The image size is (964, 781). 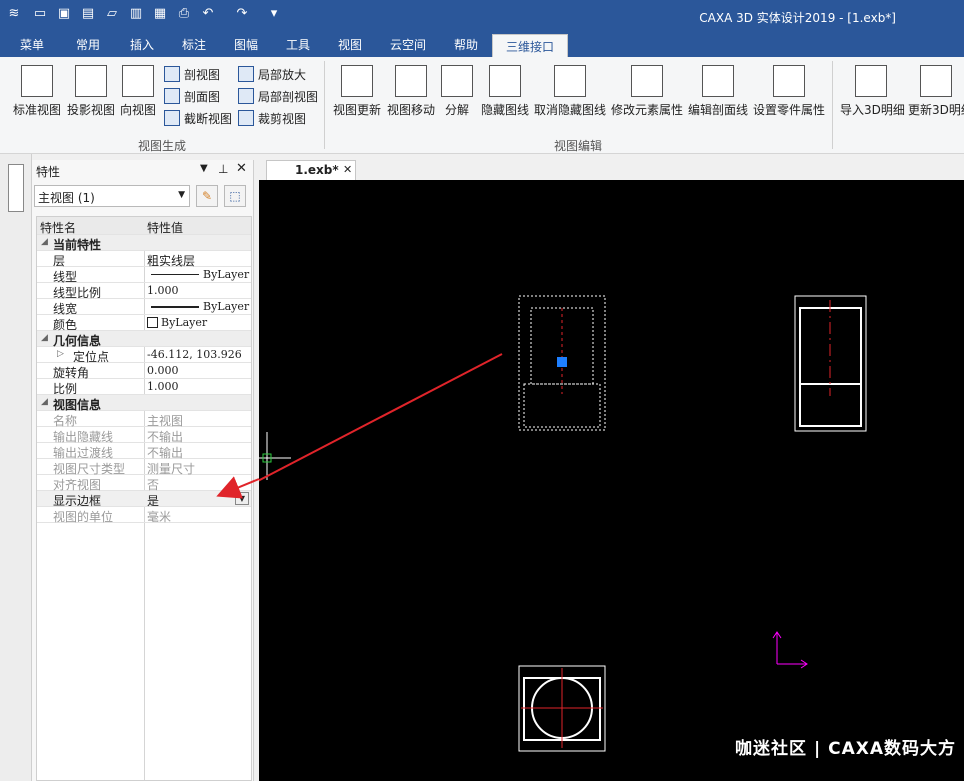 I want to click on grid-header: 特性名 特性值, so click(x=144, y=226).